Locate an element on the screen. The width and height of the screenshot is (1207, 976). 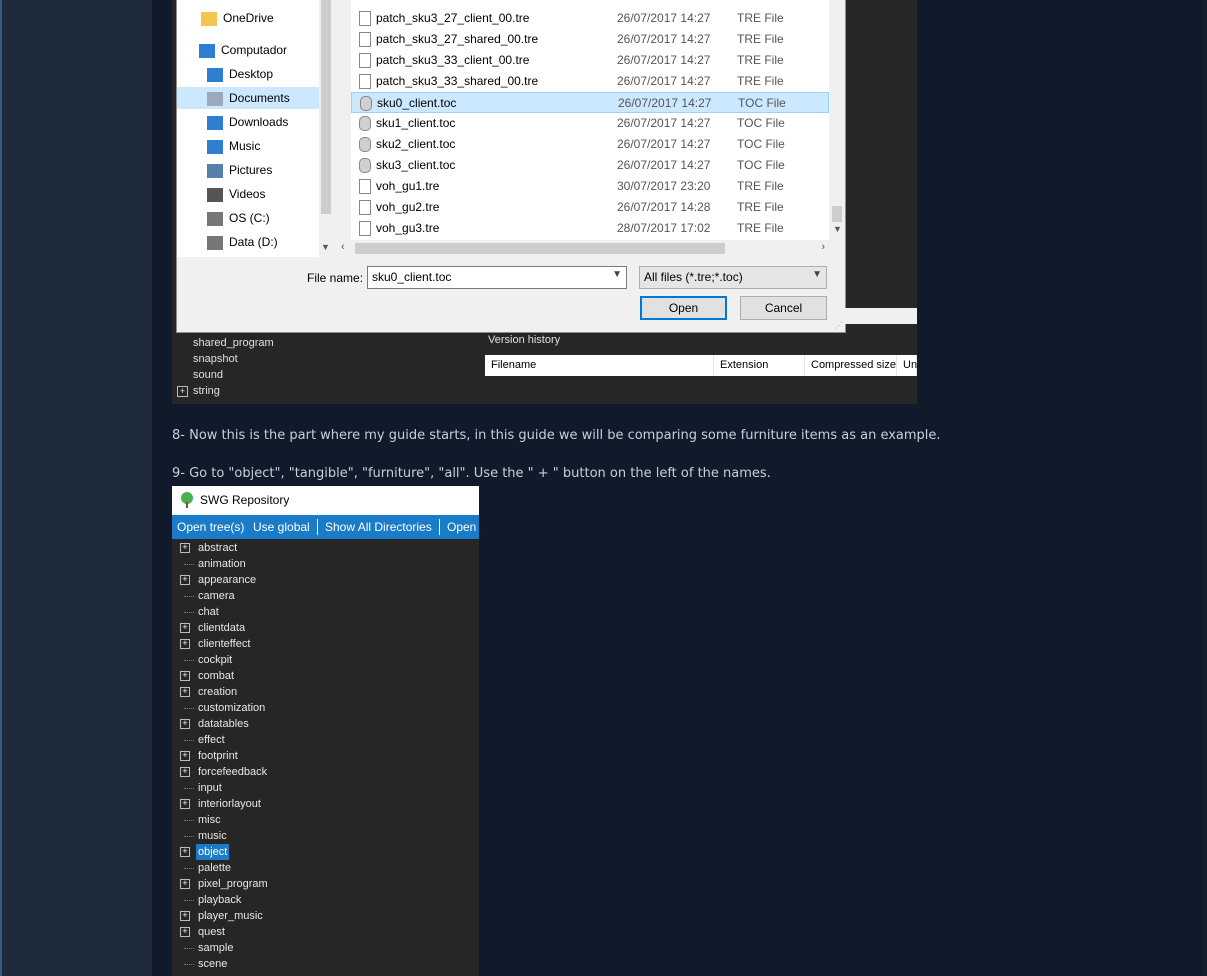
nav-item-pictures: Pictures is located at coordinates (248, 170).